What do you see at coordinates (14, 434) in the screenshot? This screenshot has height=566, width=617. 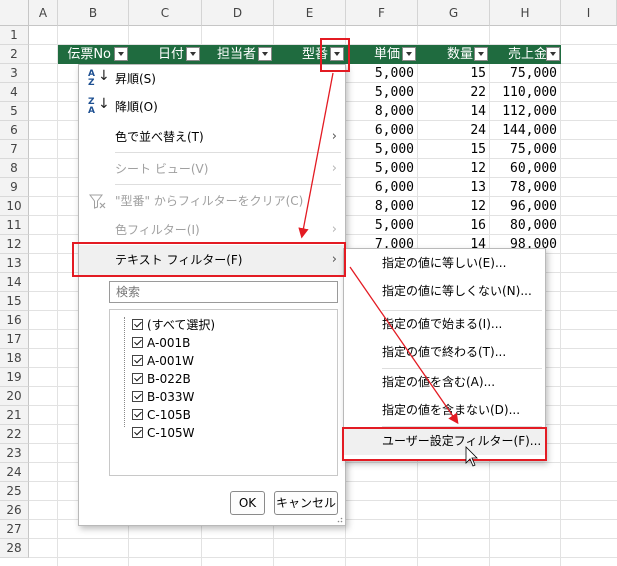 I see `row-header-22: 22` at bounding box center [14, 434].